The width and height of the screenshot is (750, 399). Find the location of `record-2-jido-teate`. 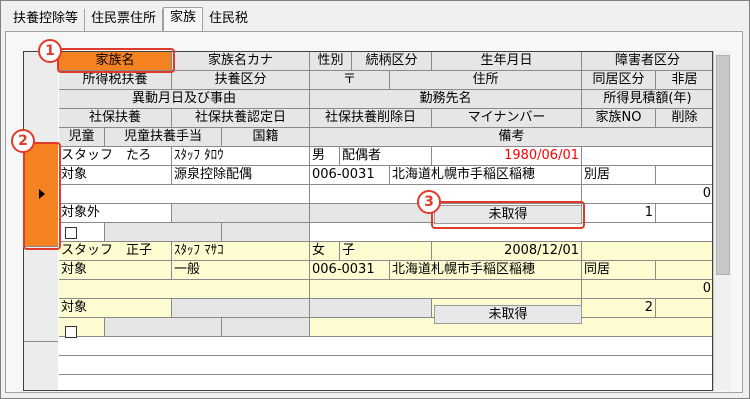

record-2-jido-teate is located at coordinates (163, 327).